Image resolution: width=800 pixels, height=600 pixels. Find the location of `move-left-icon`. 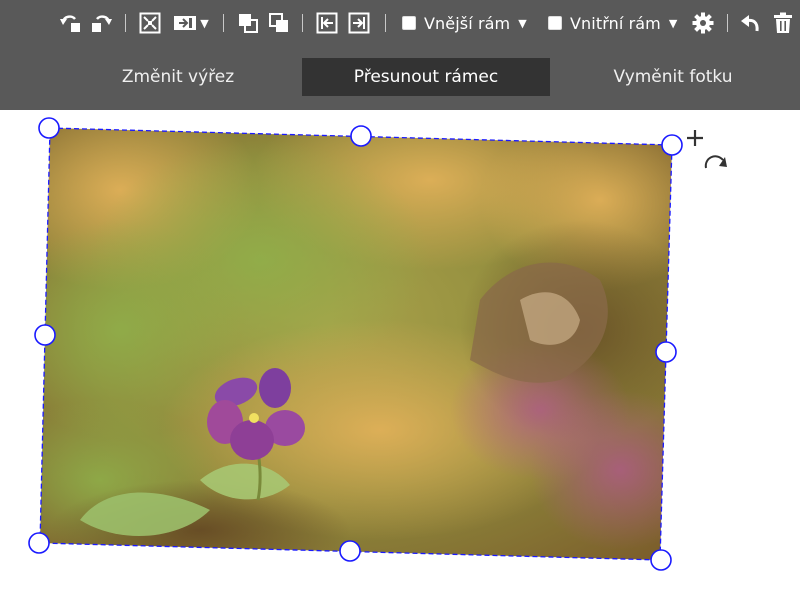

move-left-icon is located at coordinates (327, 23).